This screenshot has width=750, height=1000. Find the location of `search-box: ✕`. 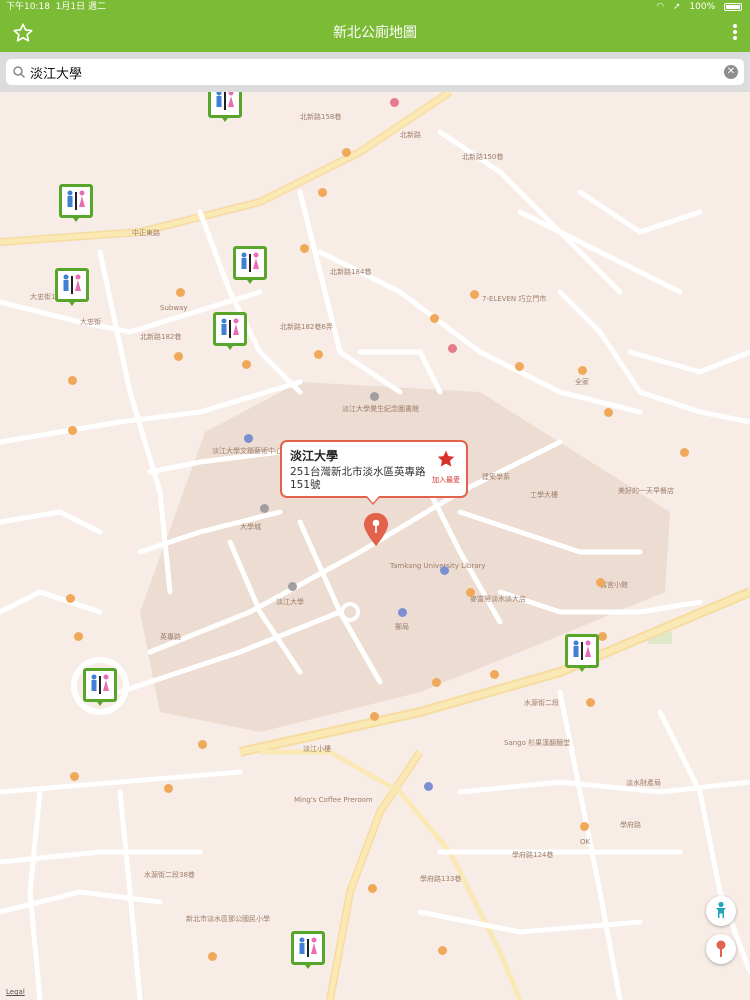

search-box: ✕ is located at coordinates (375, 72).